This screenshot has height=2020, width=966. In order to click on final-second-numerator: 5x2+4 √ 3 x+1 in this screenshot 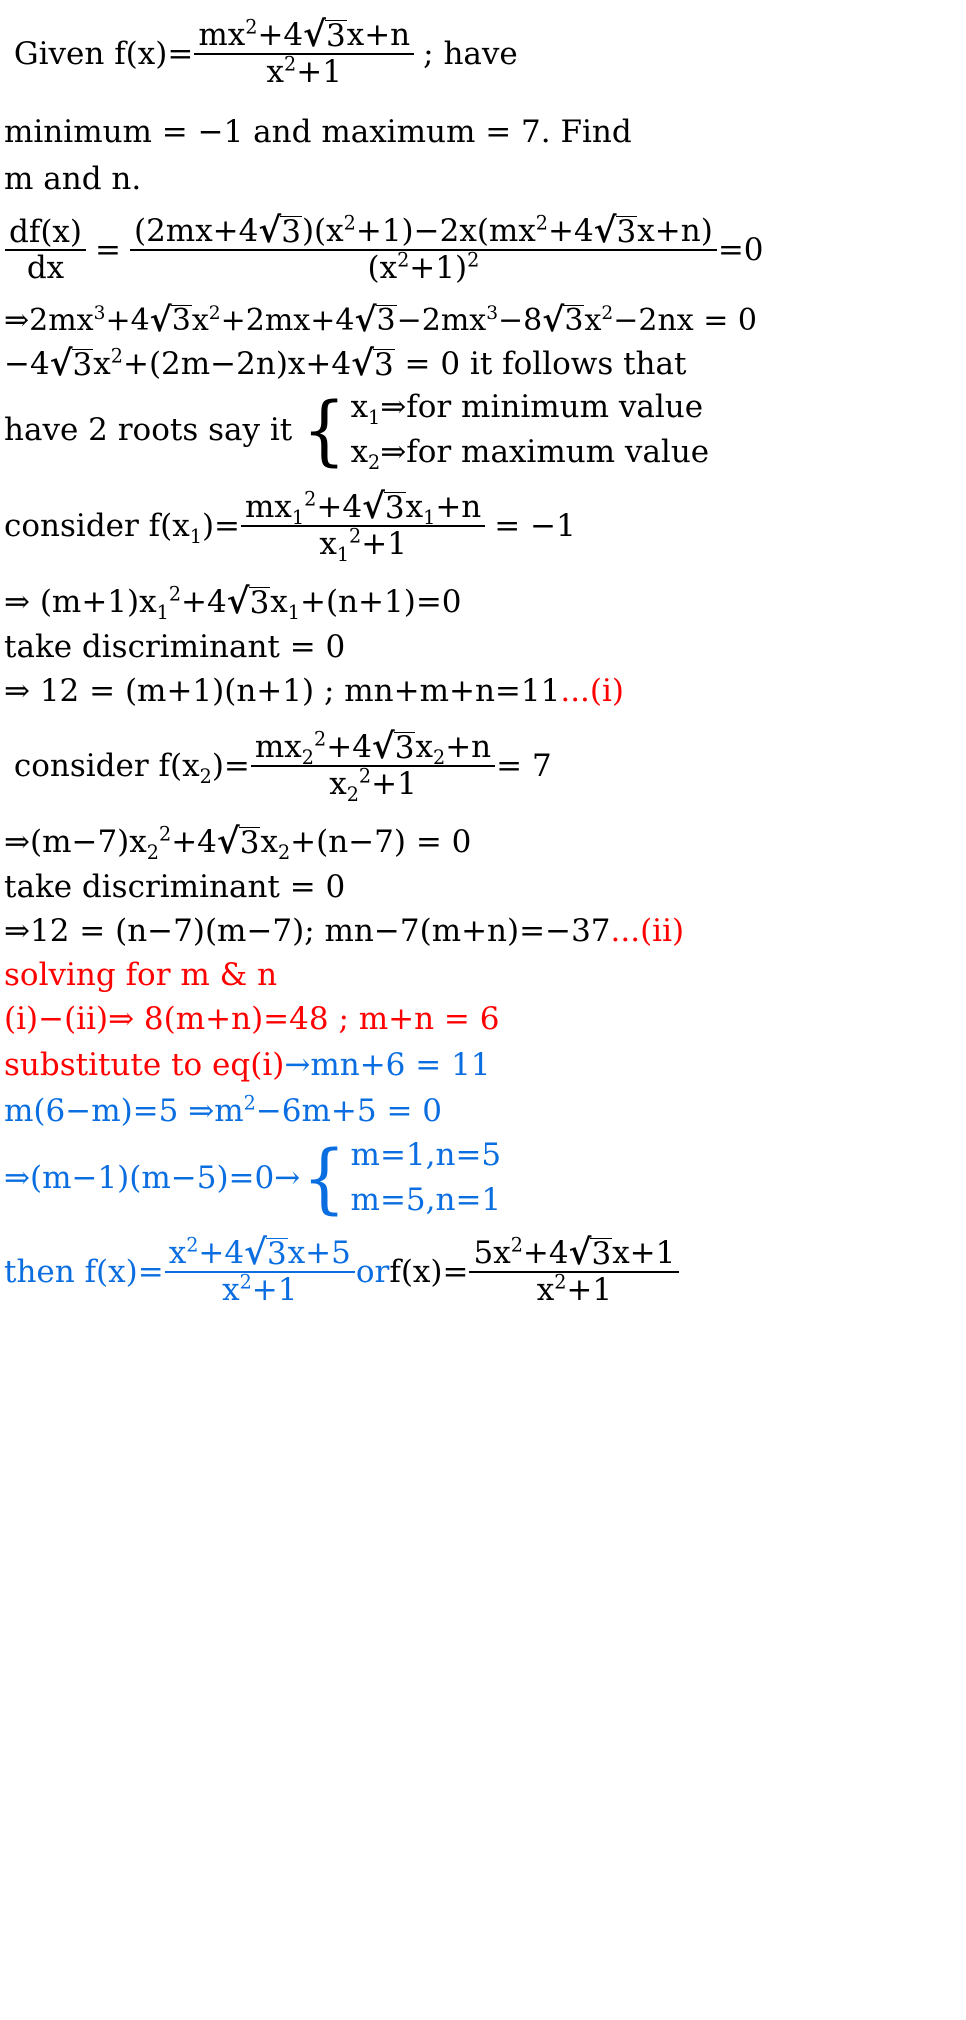, I will do `click(574, 1253)`.